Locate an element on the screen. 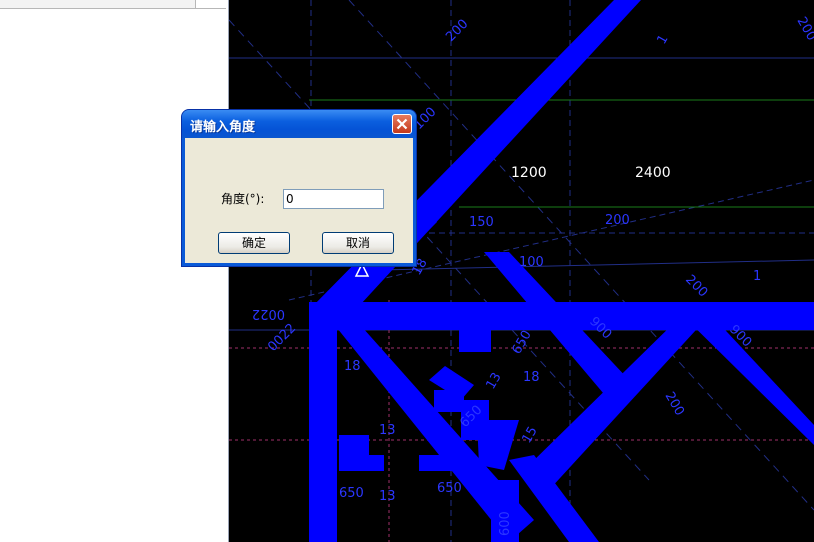 Image resolution: width=814 pixels, height=542 pixels. dim-label-1200: 1200 is located at coordinates (529, 173).